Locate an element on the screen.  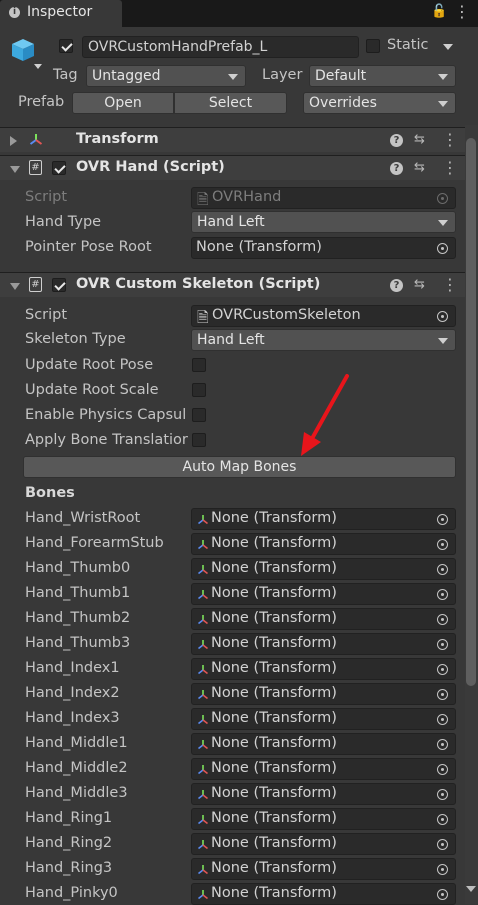
bone-label: Hand_Middle3 is located at coordinates (76, 793).